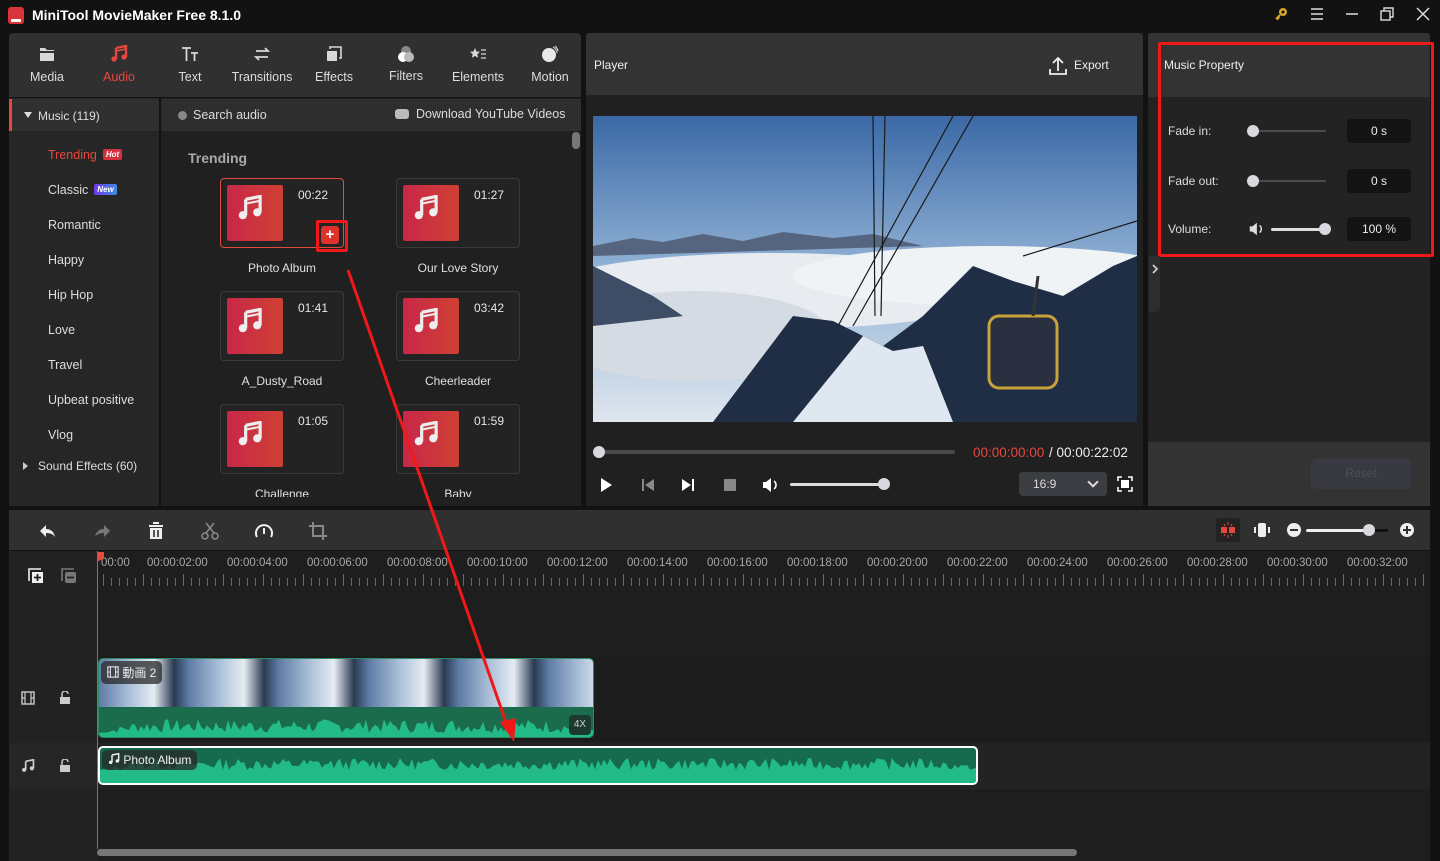 This screenshot has height=861, width=1440. What do you see at coordinates (770, 485) in the screenshot?
I see `volume-button` at bounding box center [770, 485].